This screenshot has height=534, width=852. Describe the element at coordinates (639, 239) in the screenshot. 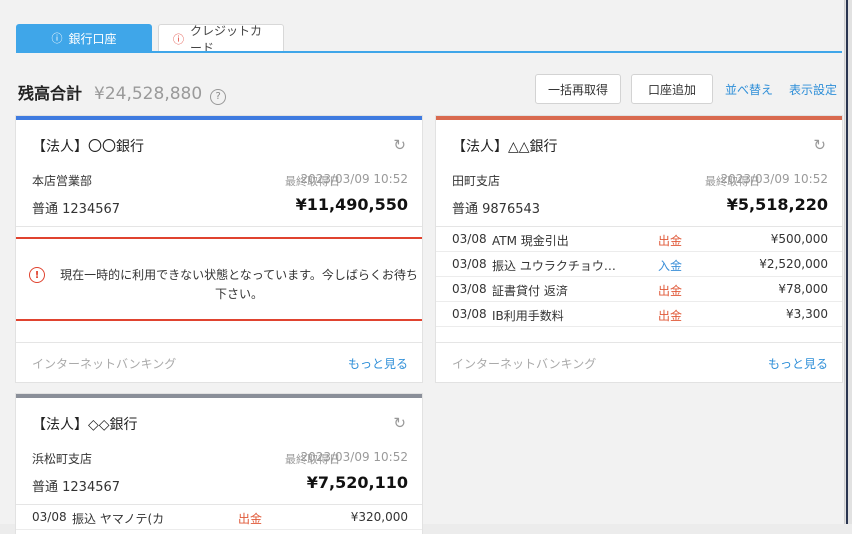

I see `transaction-row: 03/08 ATM 現金引出 出金 ¥500,000` at that location.